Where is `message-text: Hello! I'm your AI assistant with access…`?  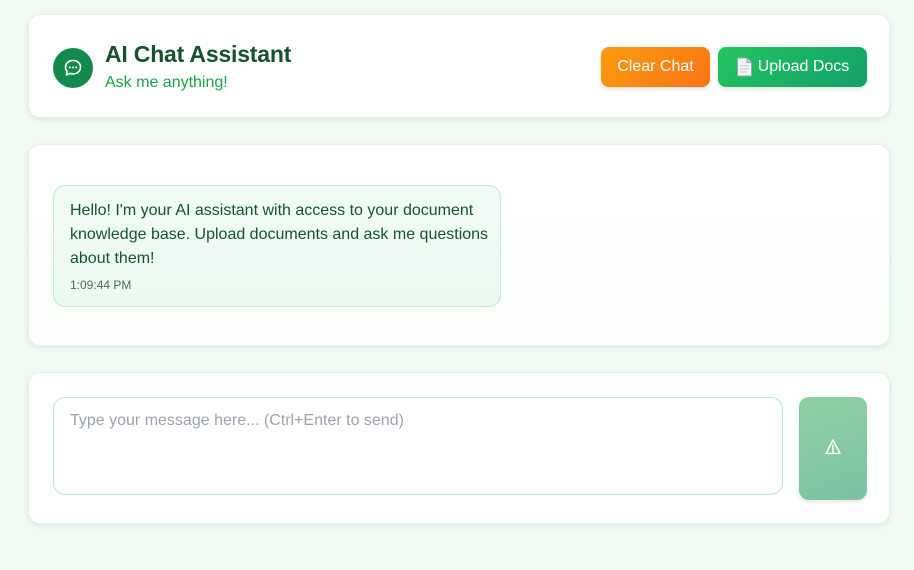 message-text: Hello! I'm your AI assistant with access… is located at coordinates (279, 234).